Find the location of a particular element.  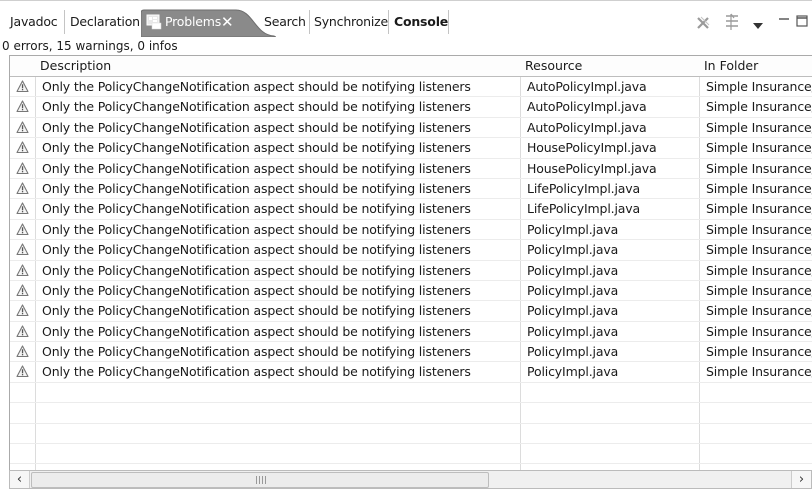

tab-problems: Problems ✕ is located at coordinates (208, 23).